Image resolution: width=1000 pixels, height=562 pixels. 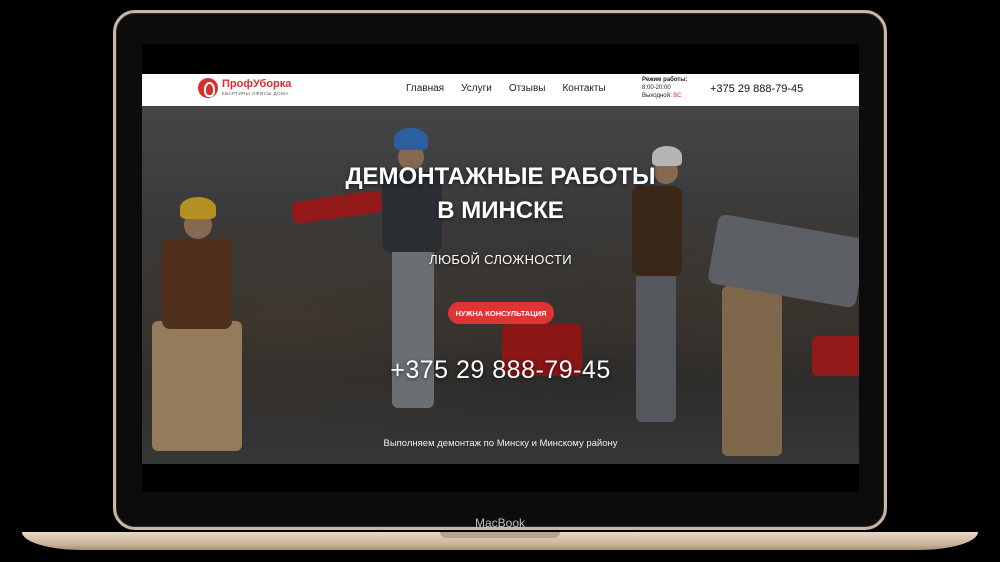 I want to click on hours-title: Режим работы:, so click(x=665, y=80).